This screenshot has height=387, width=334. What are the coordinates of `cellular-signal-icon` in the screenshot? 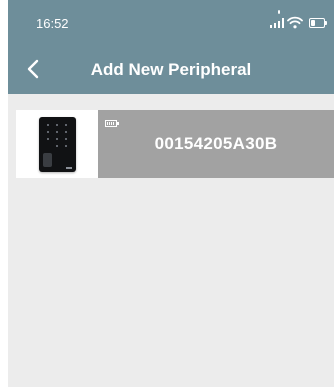 It's located at (277, 19).